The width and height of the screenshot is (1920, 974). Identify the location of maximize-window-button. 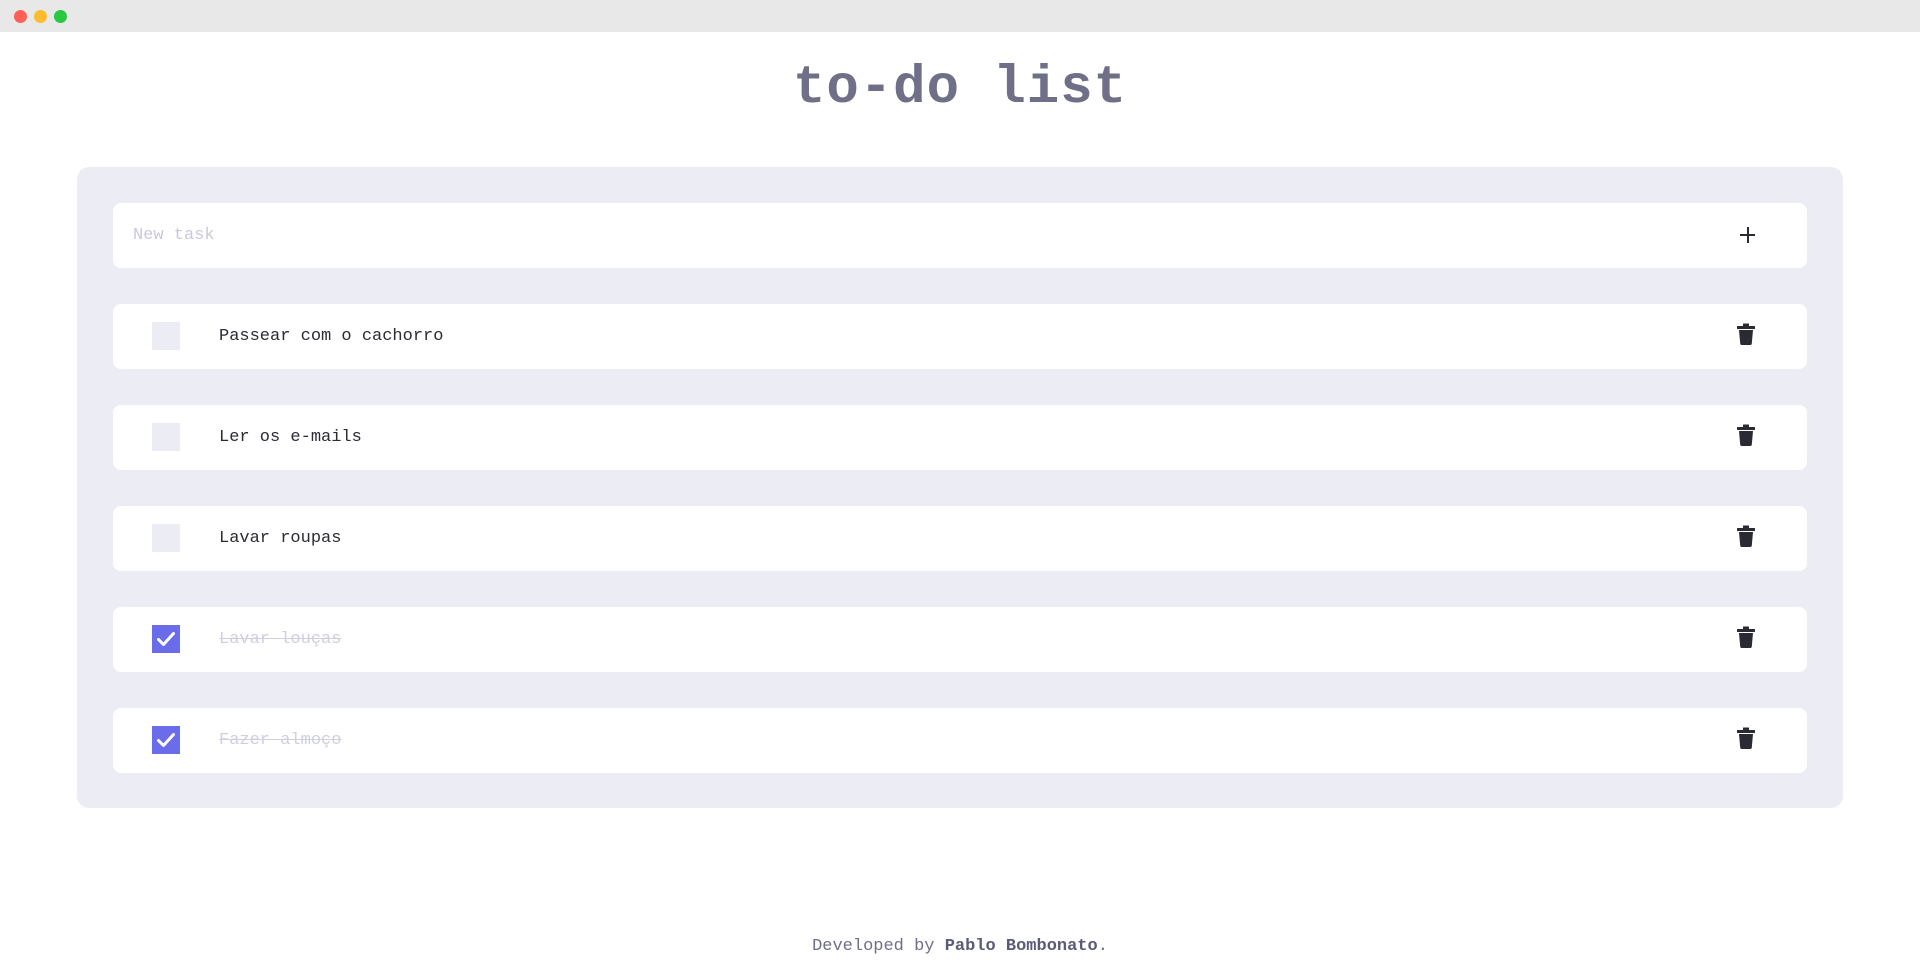
(60, 16).